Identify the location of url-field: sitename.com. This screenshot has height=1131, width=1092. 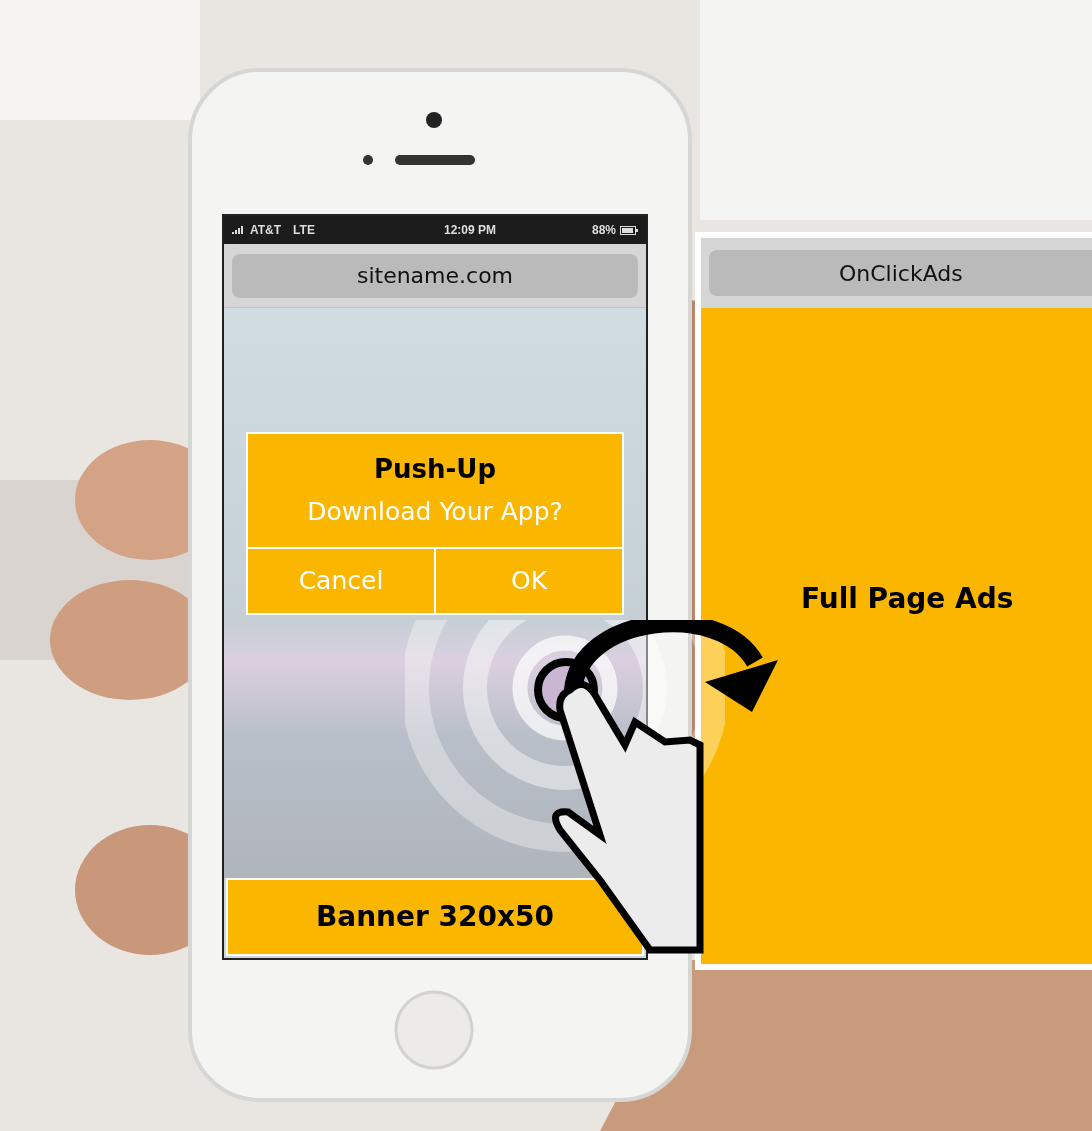
(435, 275).